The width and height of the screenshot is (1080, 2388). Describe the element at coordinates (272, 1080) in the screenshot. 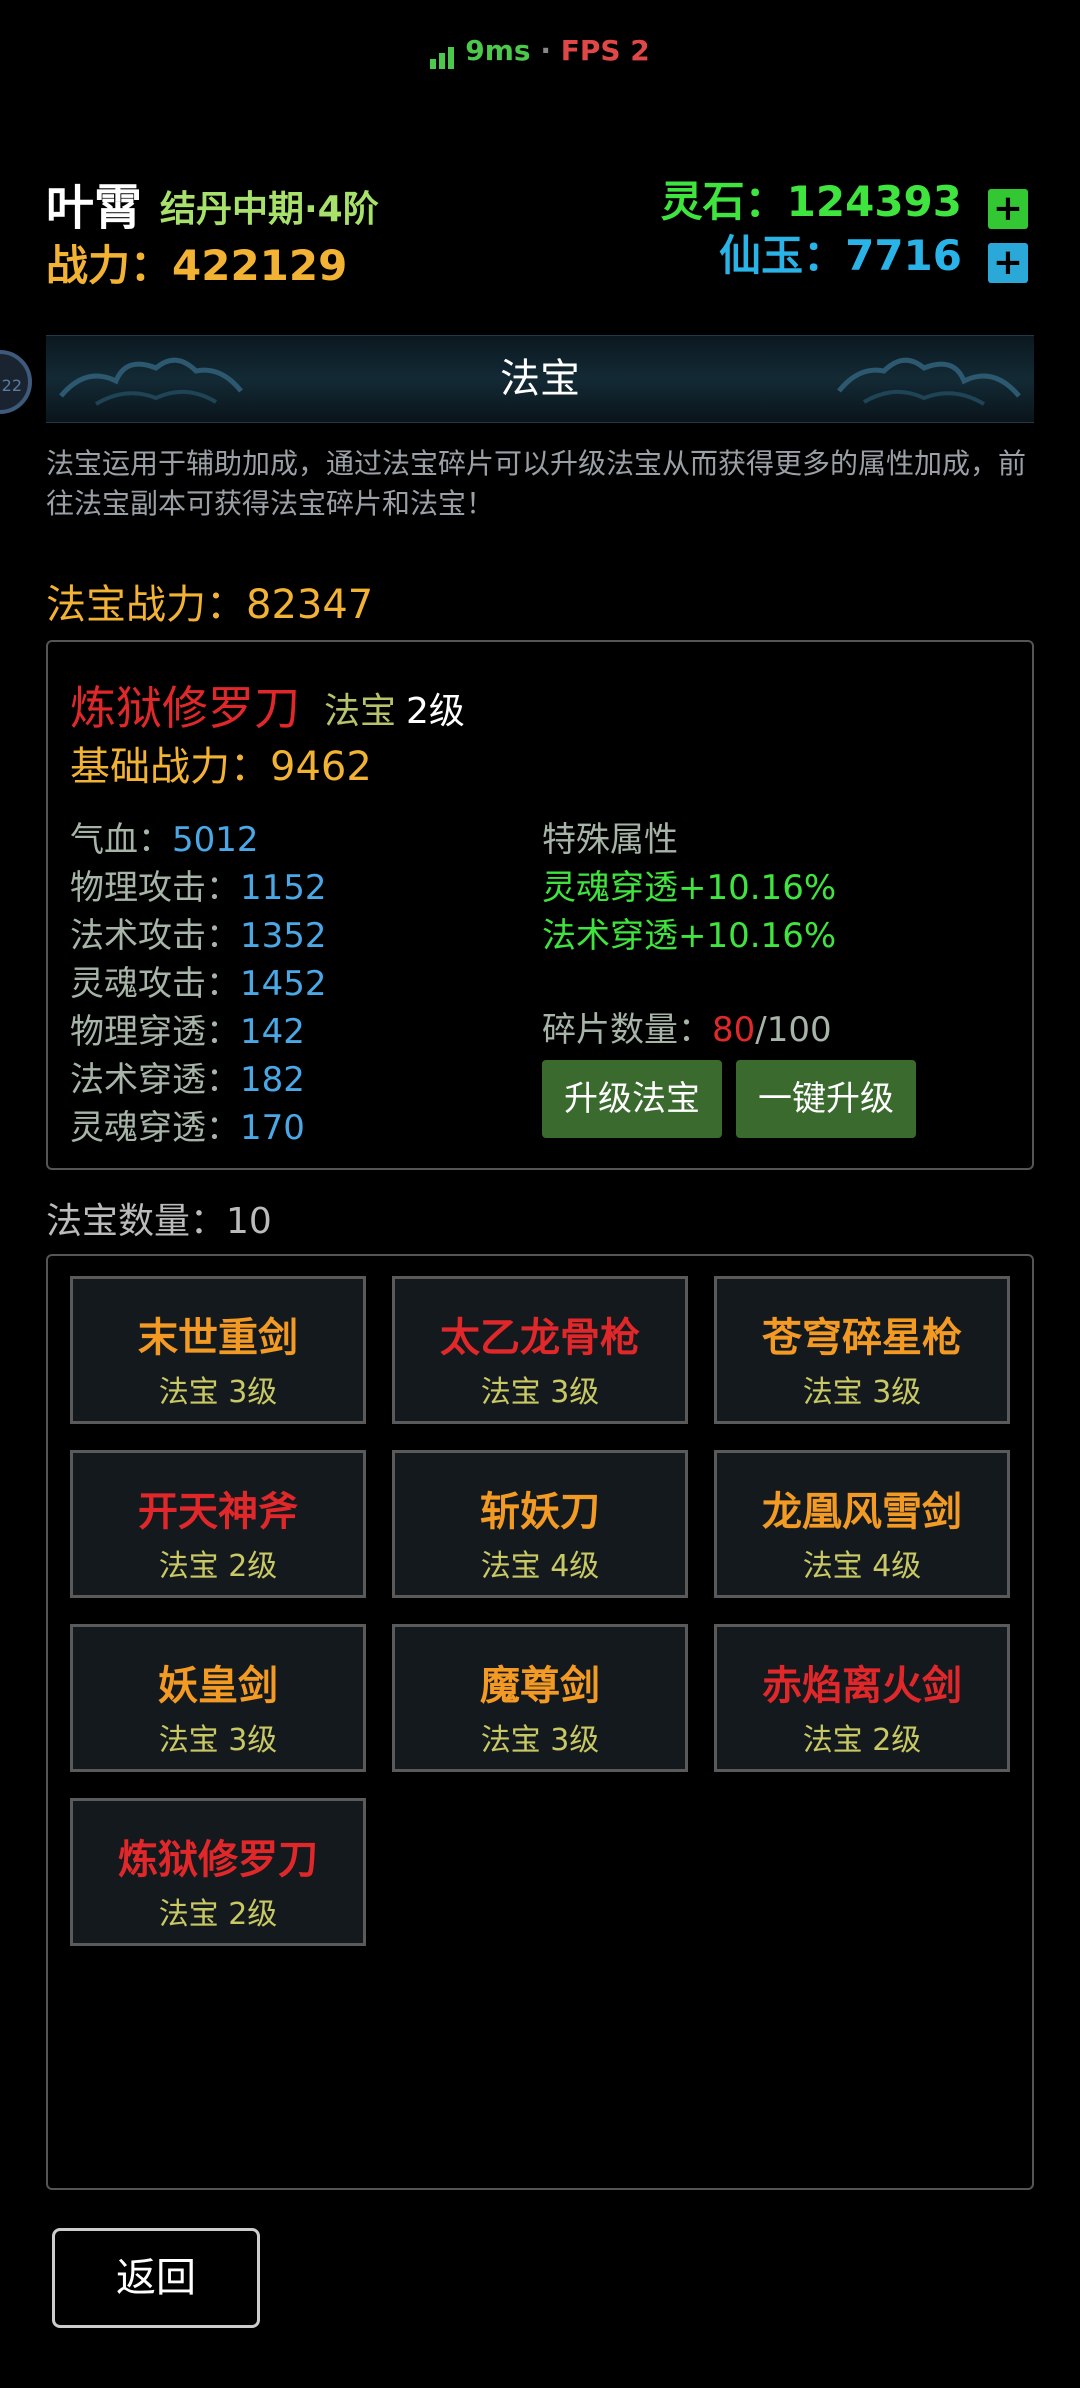

I see `stat-value: 182` at that location.